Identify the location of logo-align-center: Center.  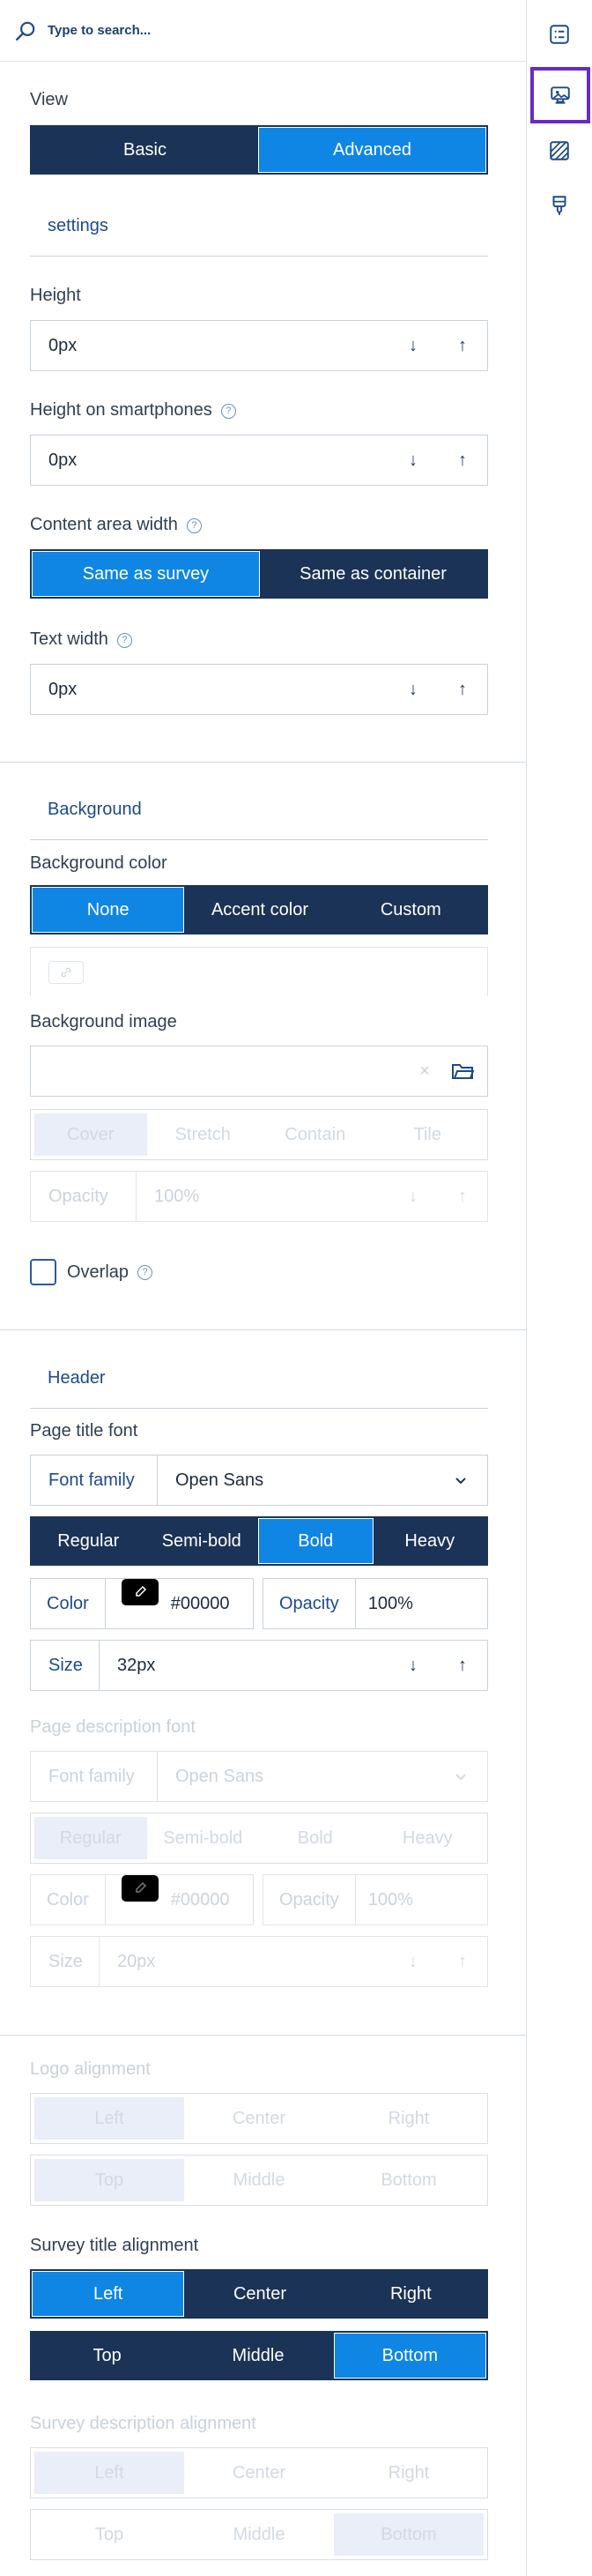
(259, 2118).